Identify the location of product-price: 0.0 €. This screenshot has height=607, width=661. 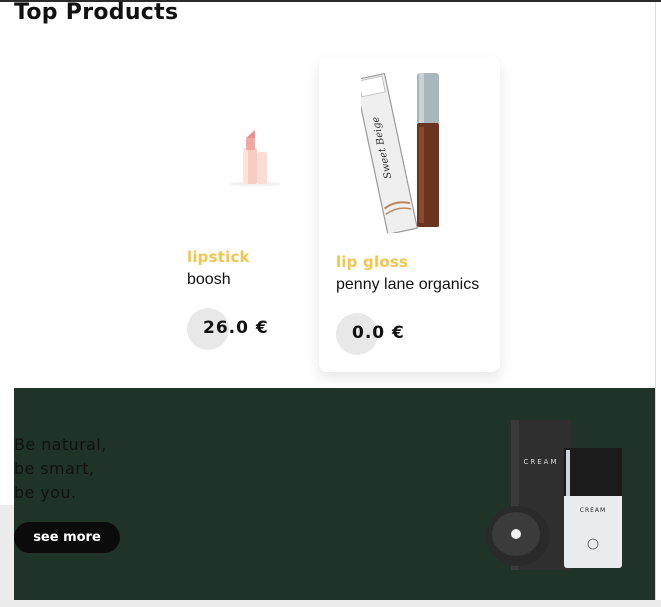
(378, 333).